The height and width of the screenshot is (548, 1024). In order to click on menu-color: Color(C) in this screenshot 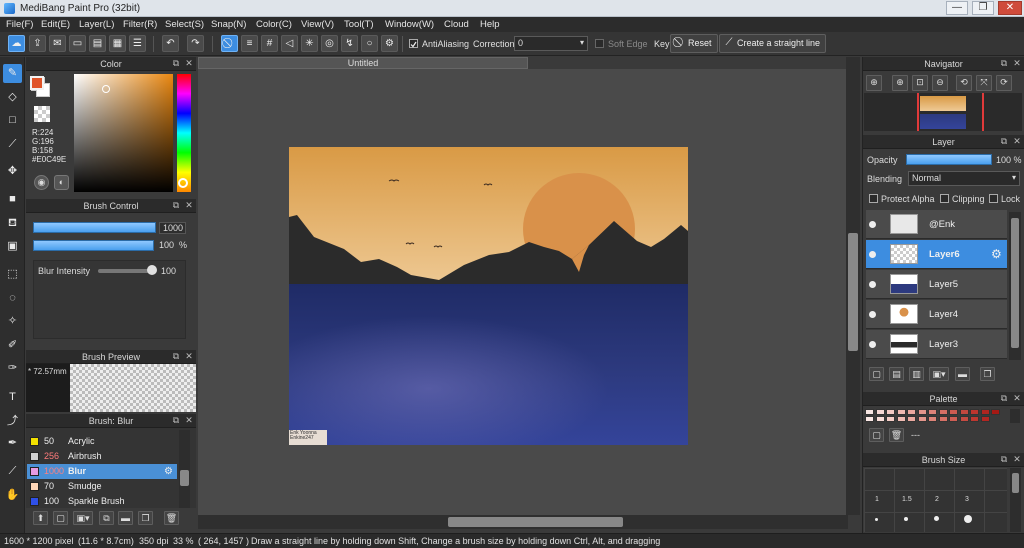, I will do `click(274, 24)`.